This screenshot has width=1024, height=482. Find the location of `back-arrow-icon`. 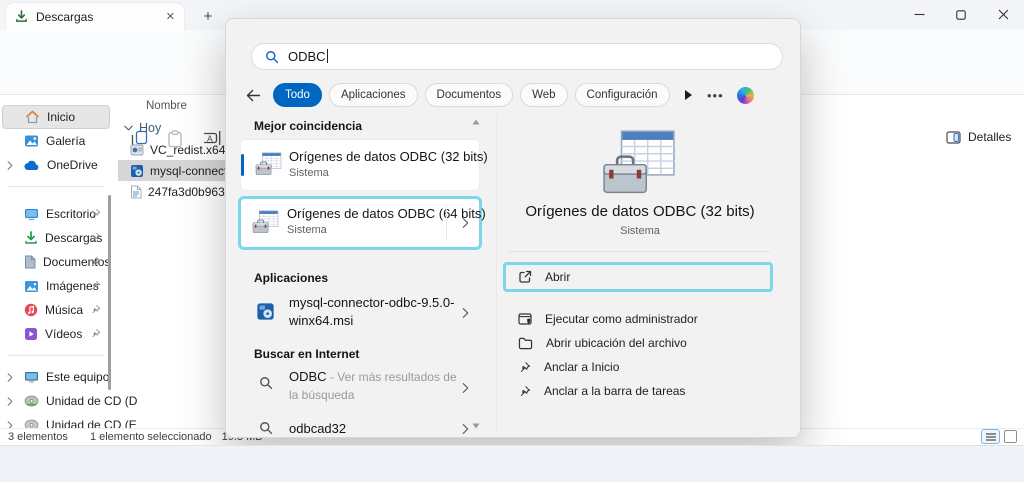

back-arrow-icon is located at coordinates (253, 95).